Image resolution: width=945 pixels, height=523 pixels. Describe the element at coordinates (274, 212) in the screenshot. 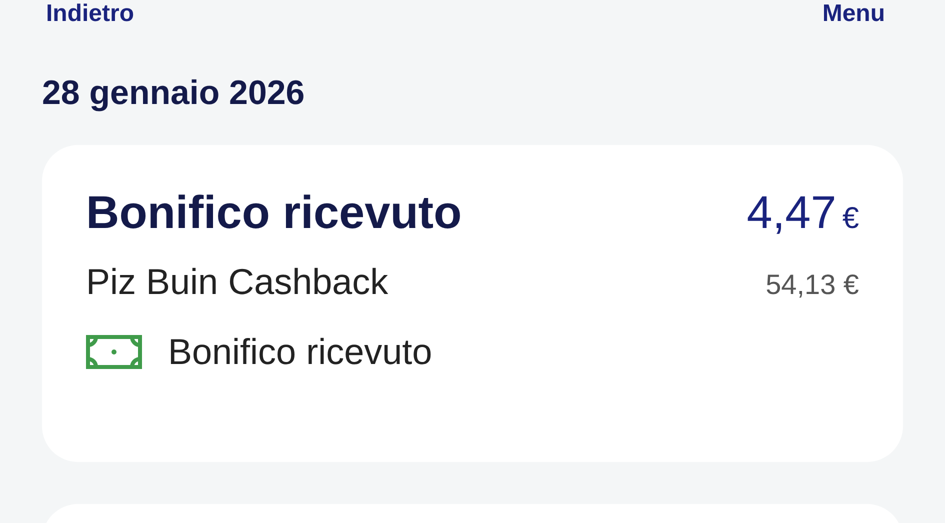

I see `transaction-title: Bonifico ricevuto` at that location.